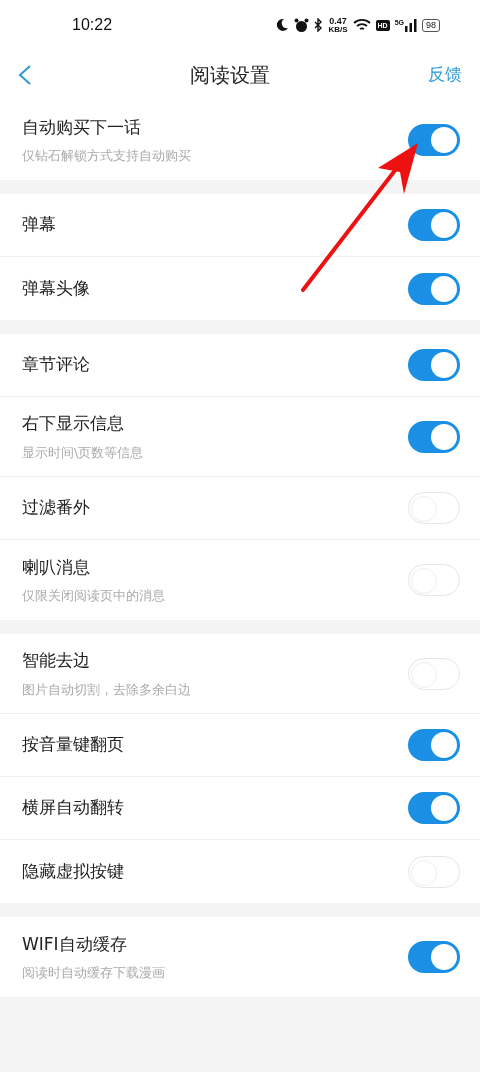  I want to click on net-speed: 0.47, so click(338, 21).